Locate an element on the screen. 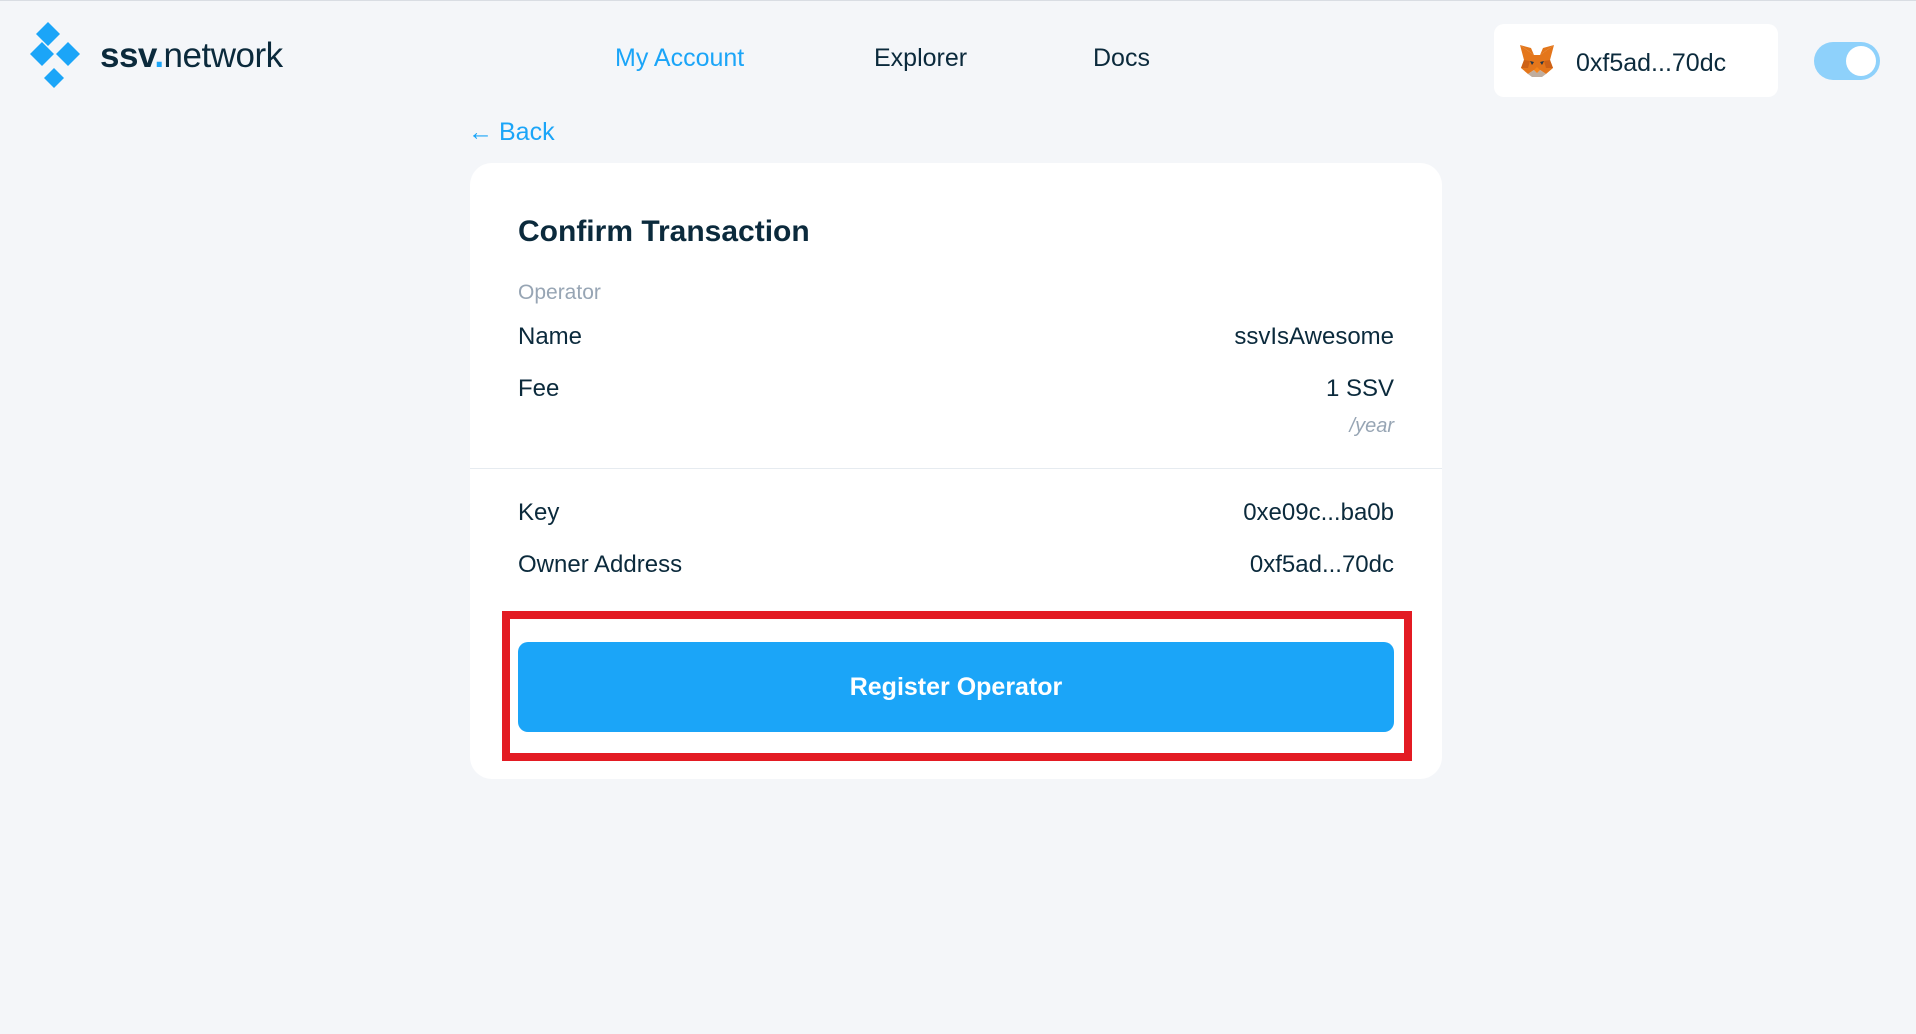  register-operator-button: Register Operator is located at coordinates (956, 687).